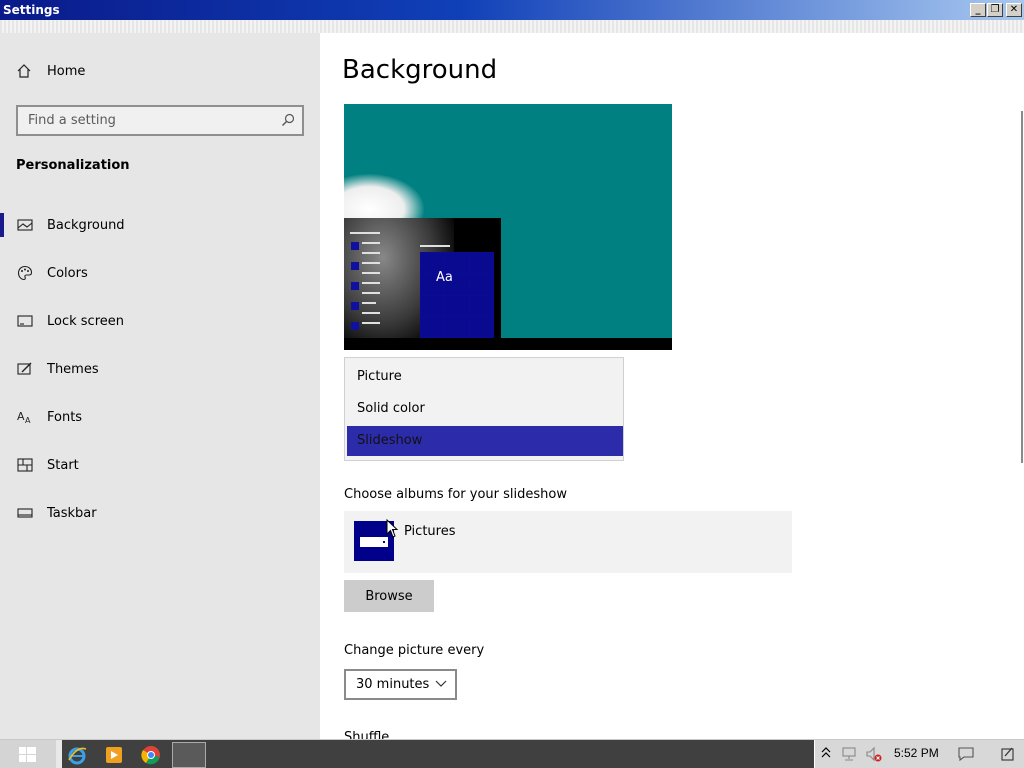 The image size is (1024, 768). Describe the element at coordinates (850, 754) in the screenshot. I see `network-icon` at that location.